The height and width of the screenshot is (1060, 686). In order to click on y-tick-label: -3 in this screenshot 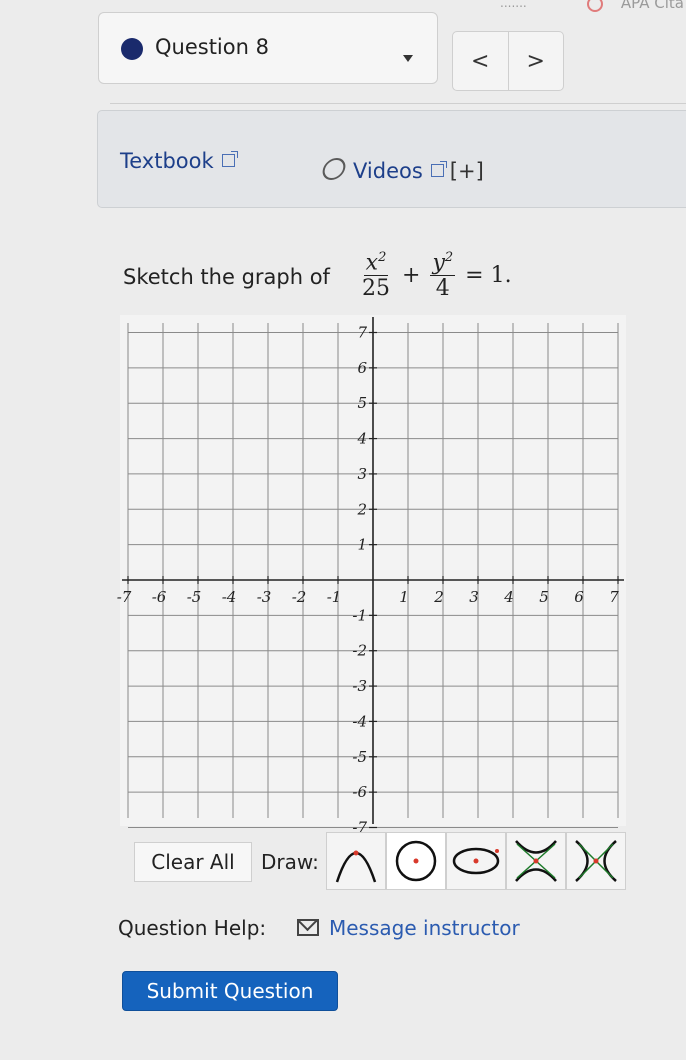, I will do `click(359, 686)`.